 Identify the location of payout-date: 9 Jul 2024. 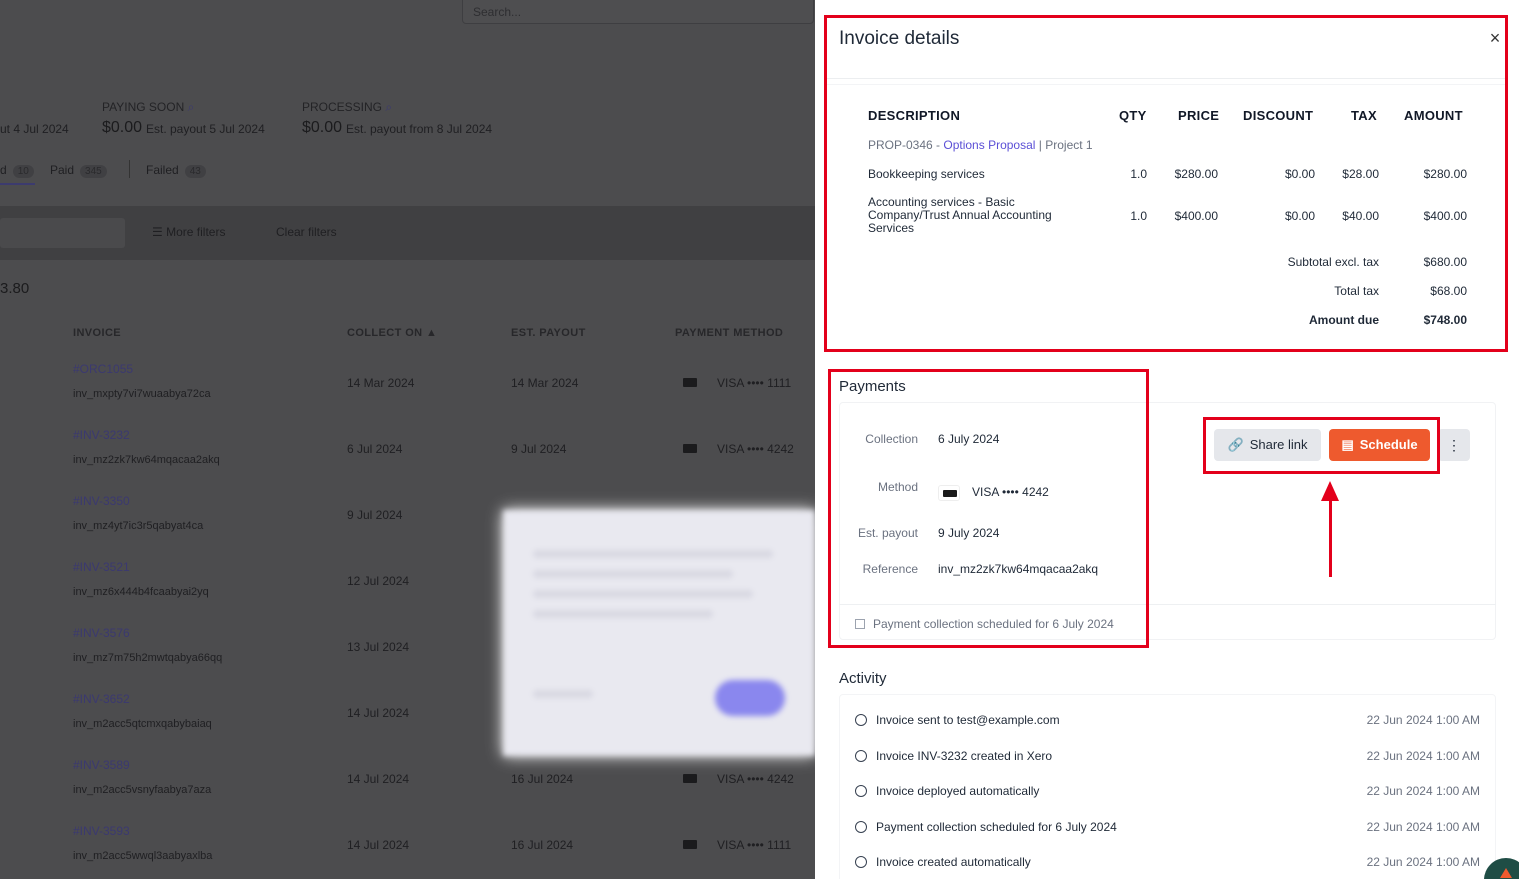
(539, 449).